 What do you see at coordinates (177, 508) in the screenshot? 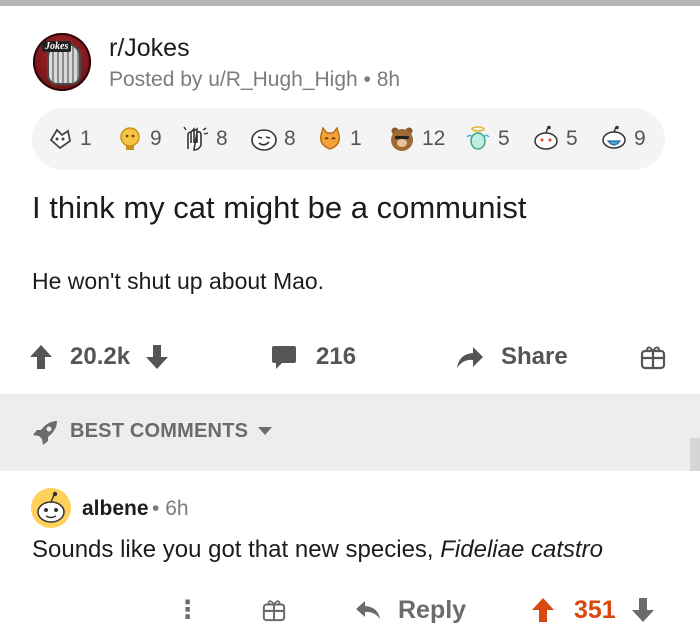
I see `comment-age: 6h` at bounding box center [177, 508].